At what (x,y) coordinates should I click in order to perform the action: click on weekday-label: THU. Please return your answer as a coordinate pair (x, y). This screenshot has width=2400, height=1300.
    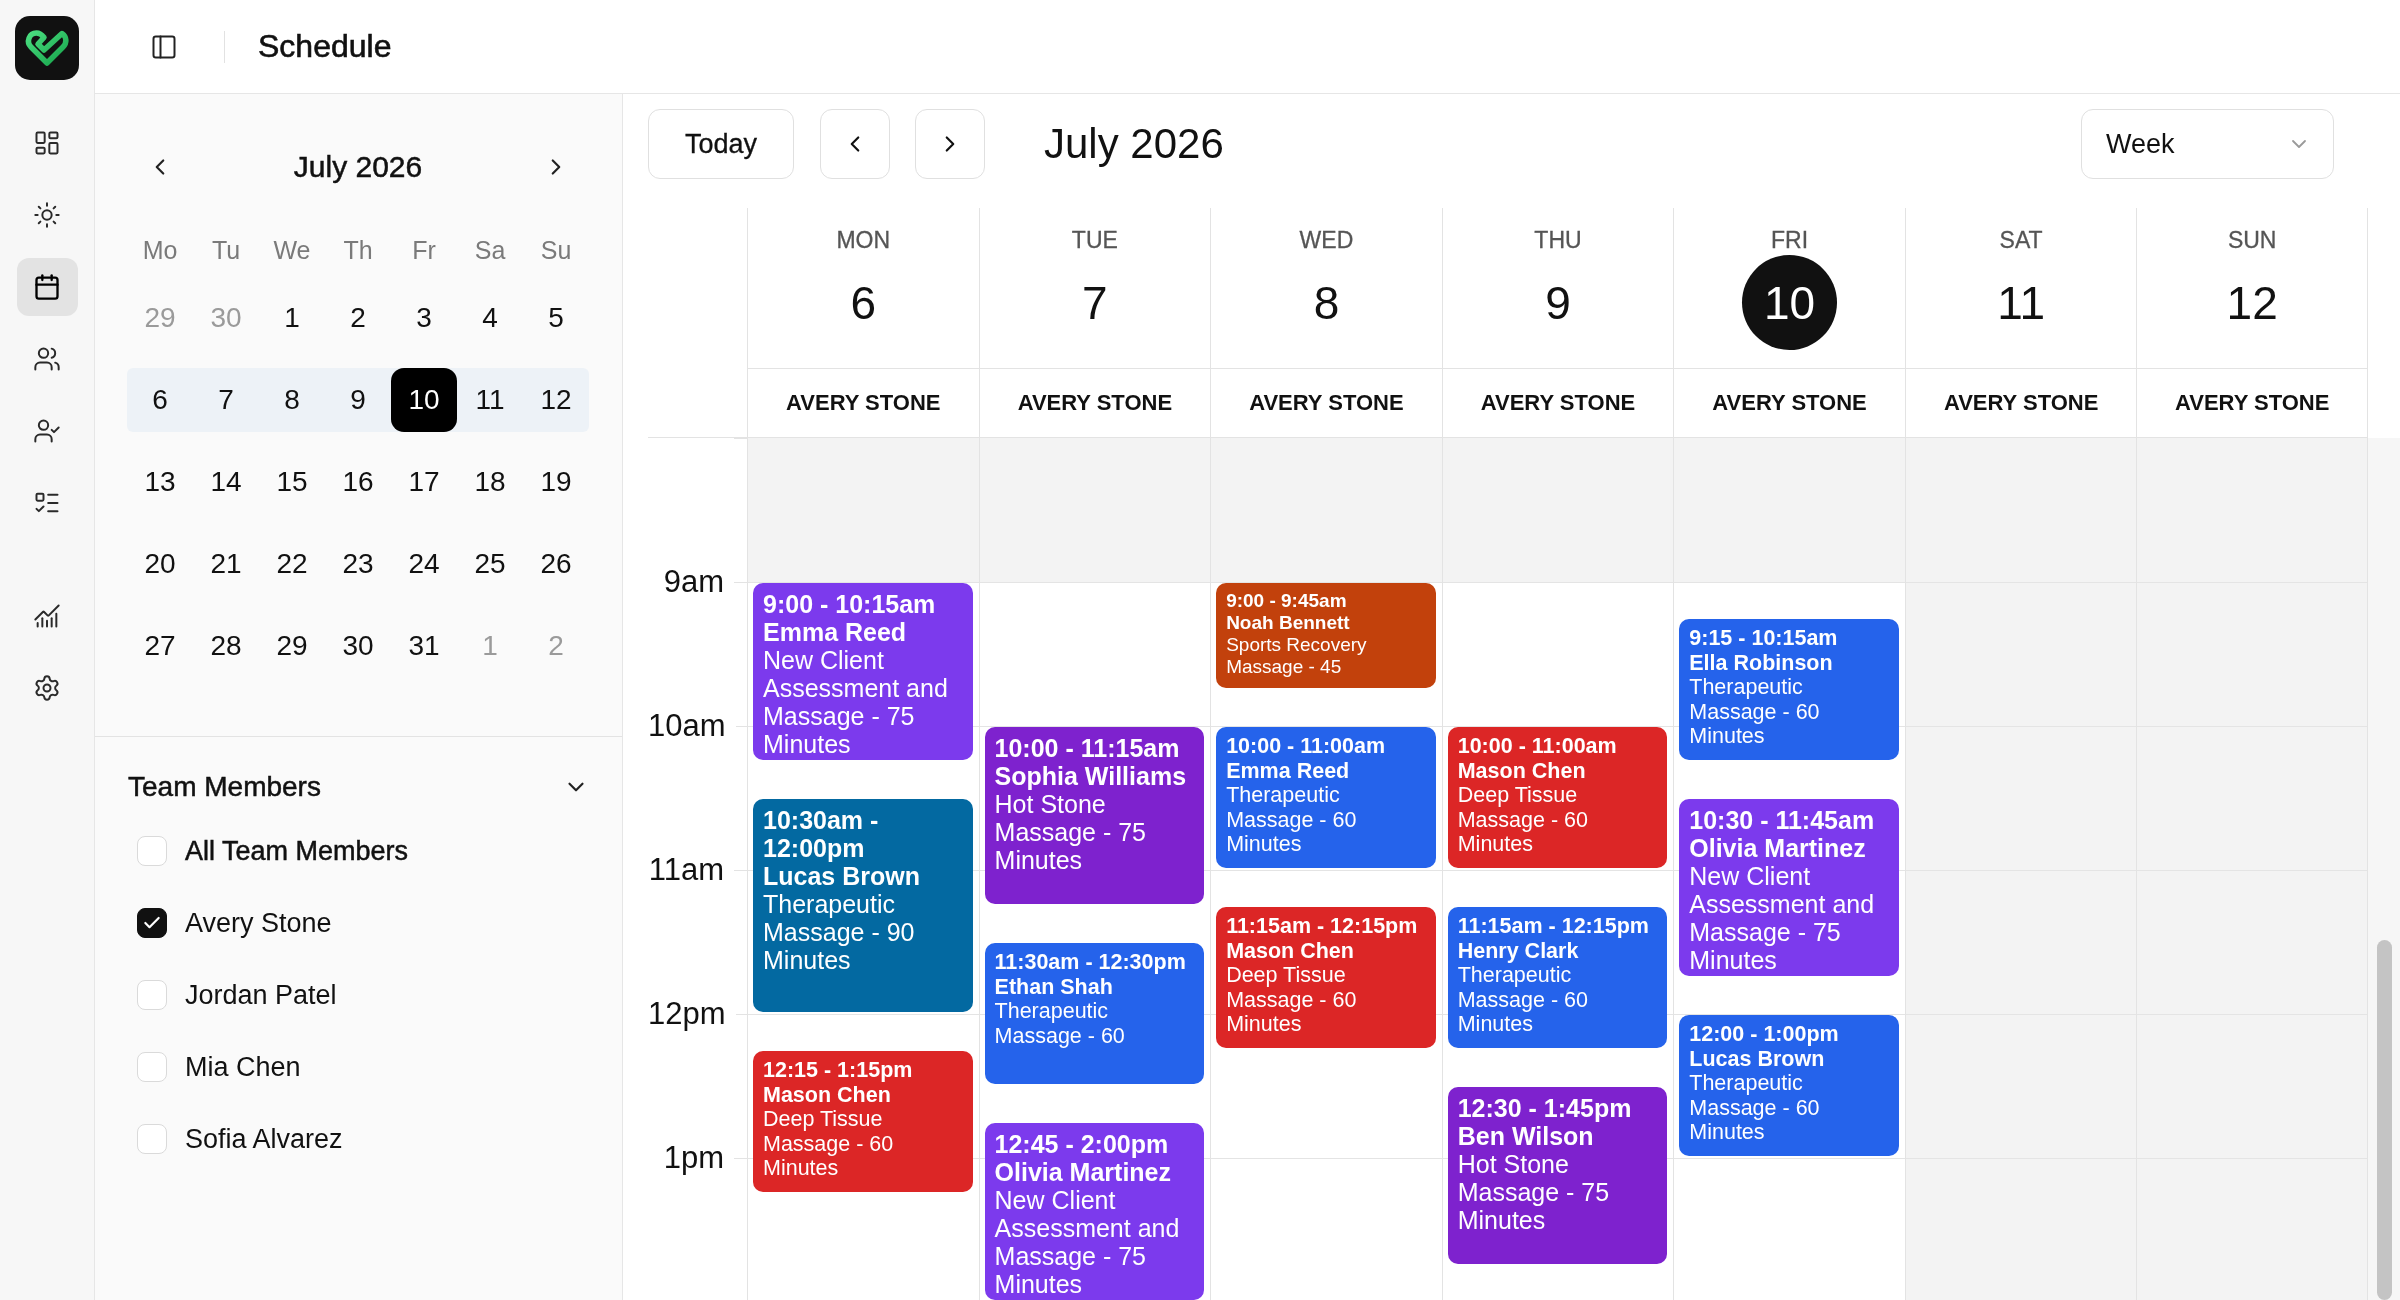
    Looking at the image, I should click on (1558, 240).